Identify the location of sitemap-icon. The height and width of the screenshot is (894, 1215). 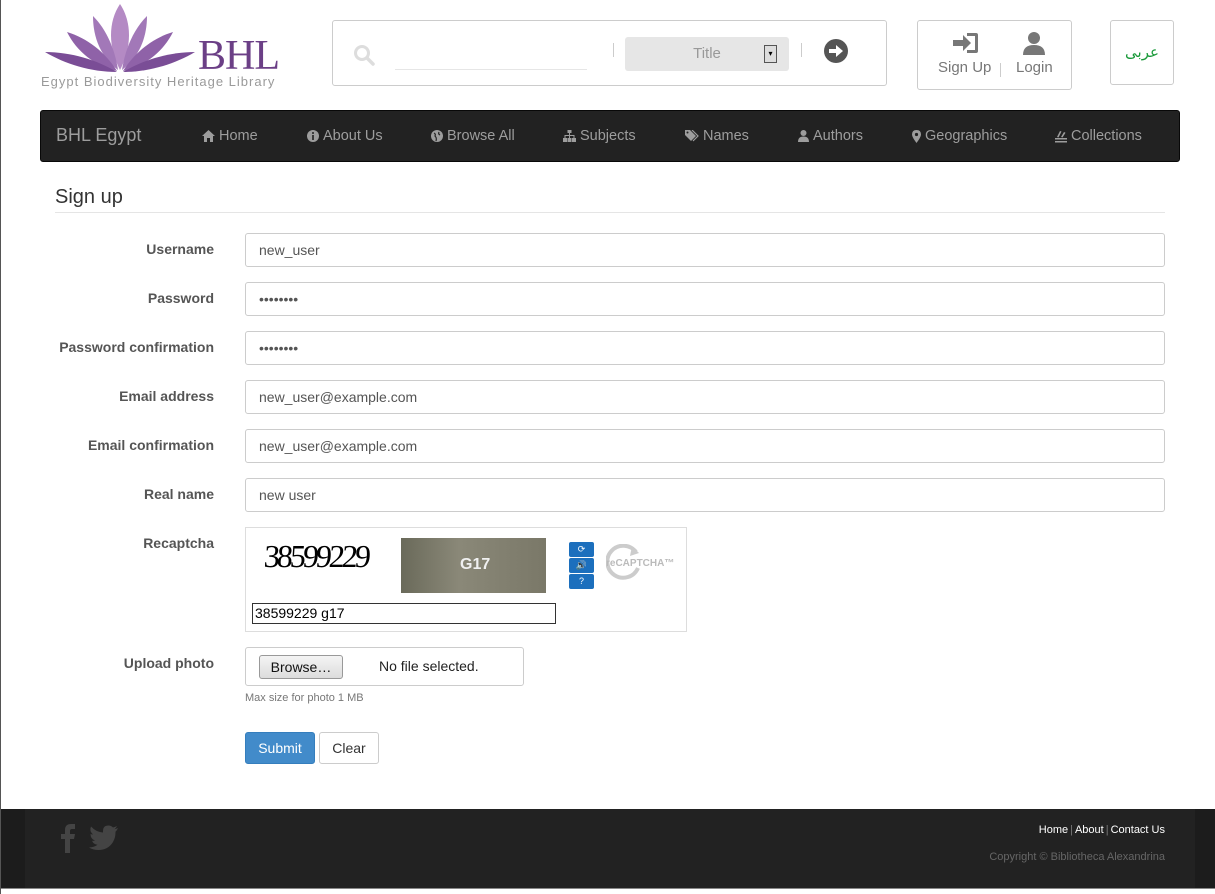
(569, 136).